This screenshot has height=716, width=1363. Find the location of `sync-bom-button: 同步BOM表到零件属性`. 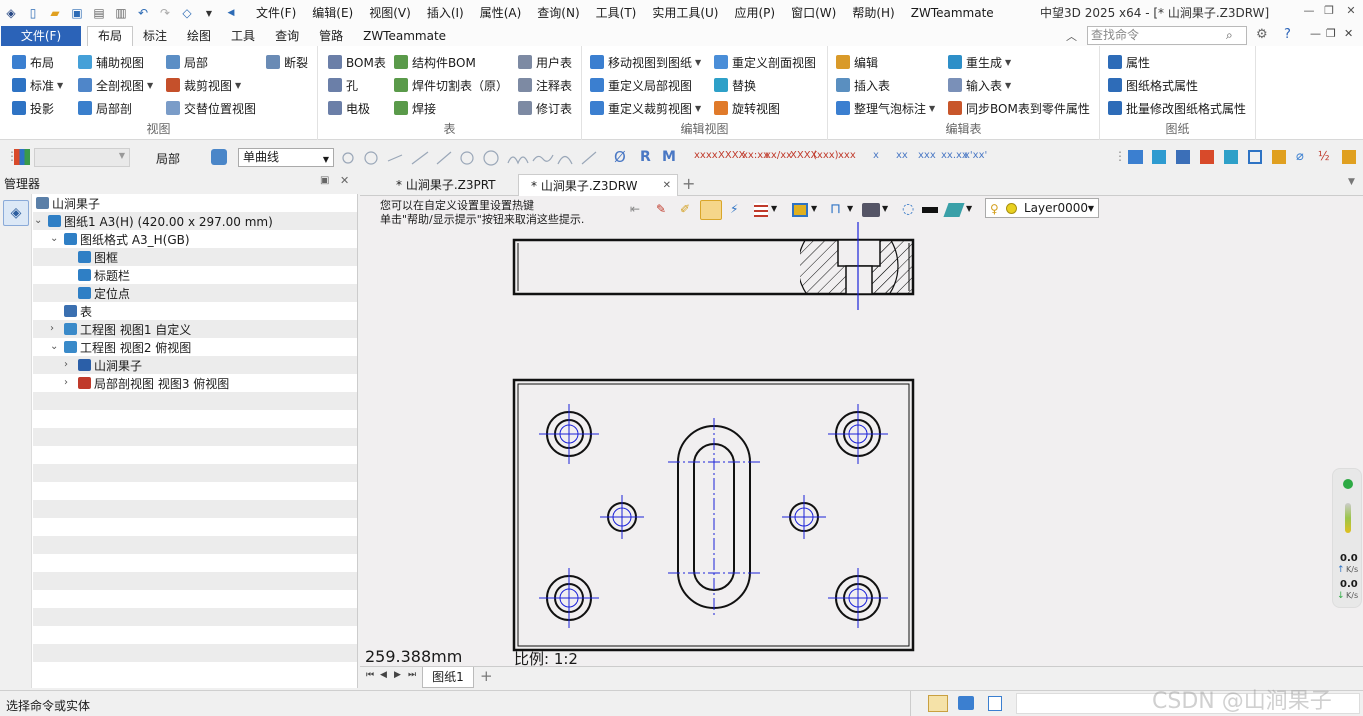

sync-bom-button: 同步BOM表到零件属性 is located at coordinates (1019, 108).